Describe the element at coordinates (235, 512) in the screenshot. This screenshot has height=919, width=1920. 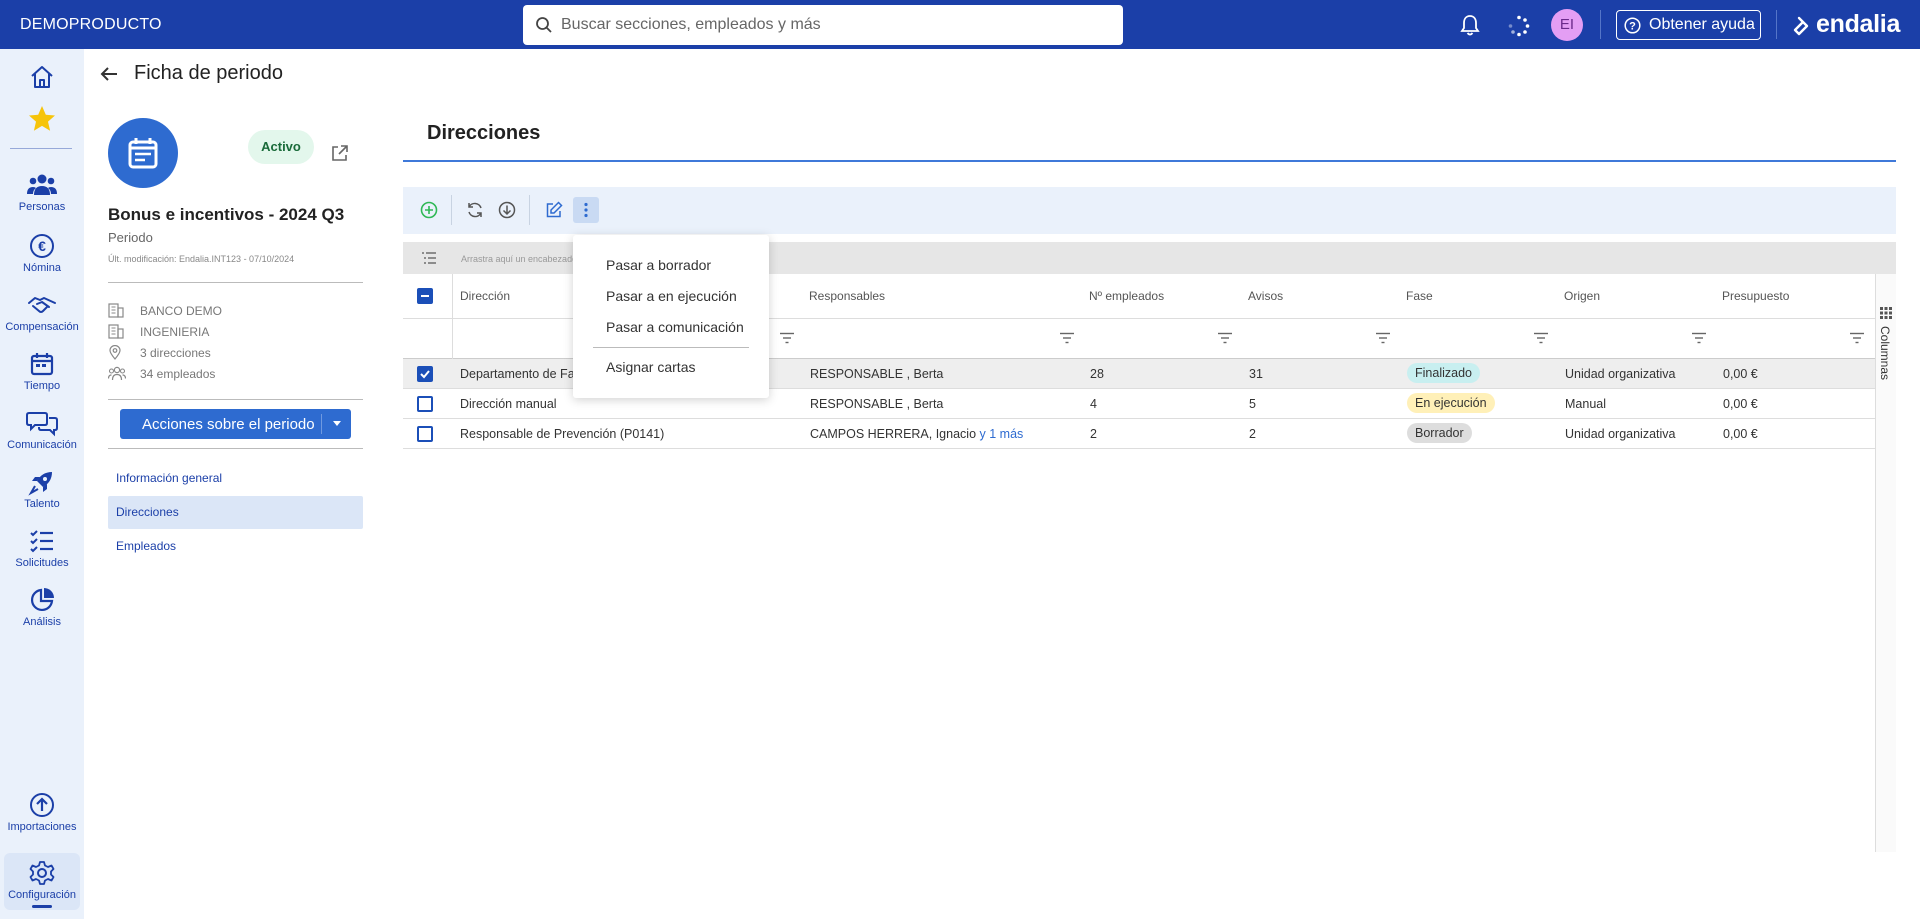
I see `subnav-direcciones: Direcciones` at that location.